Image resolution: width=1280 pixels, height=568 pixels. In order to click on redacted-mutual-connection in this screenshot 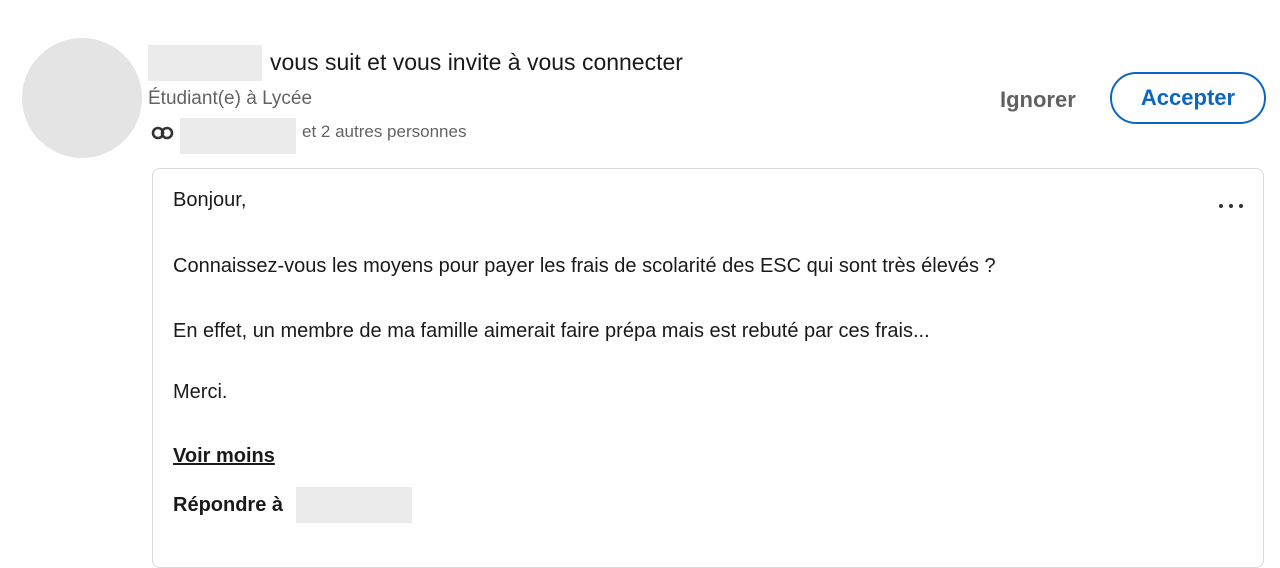, I will do `click(238, 136)`.